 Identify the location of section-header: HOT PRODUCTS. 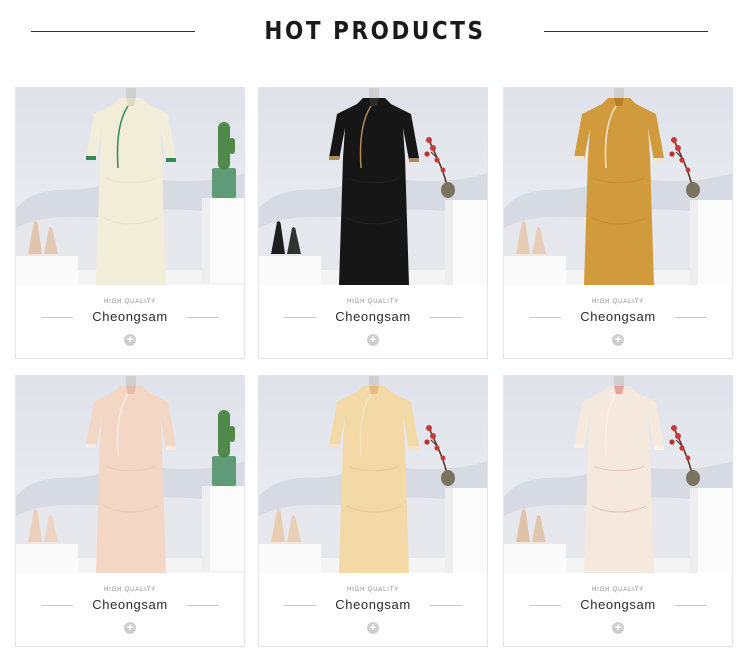
(375, 35).